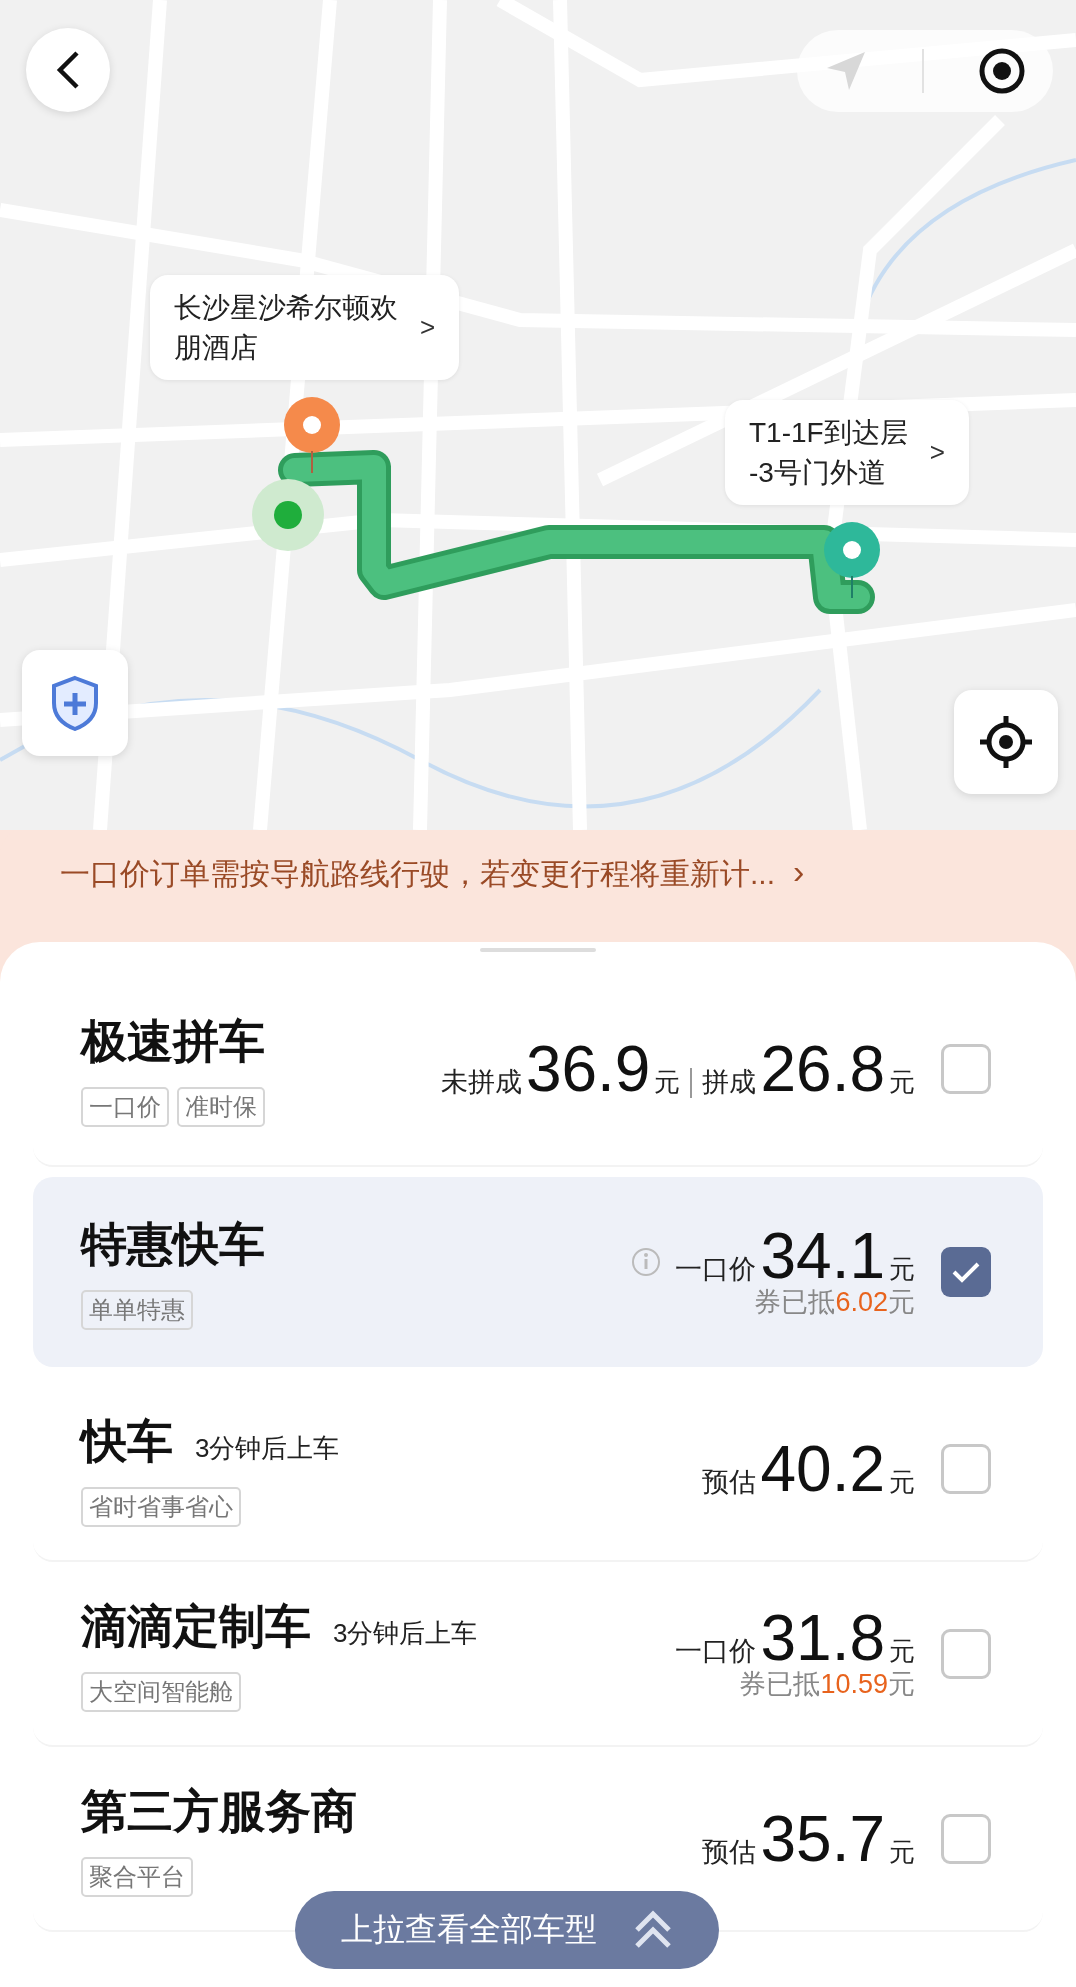  I want to click on ride-tag: 省时省事省心, so click(161, 1506).